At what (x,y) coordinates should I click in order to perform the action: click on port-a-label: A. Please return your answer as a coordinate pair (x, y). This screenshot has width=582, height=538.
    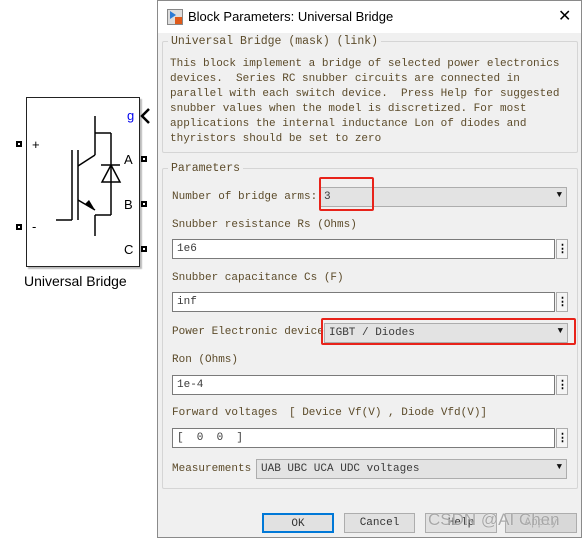
    Looking at the image, I should click on (128, 159).